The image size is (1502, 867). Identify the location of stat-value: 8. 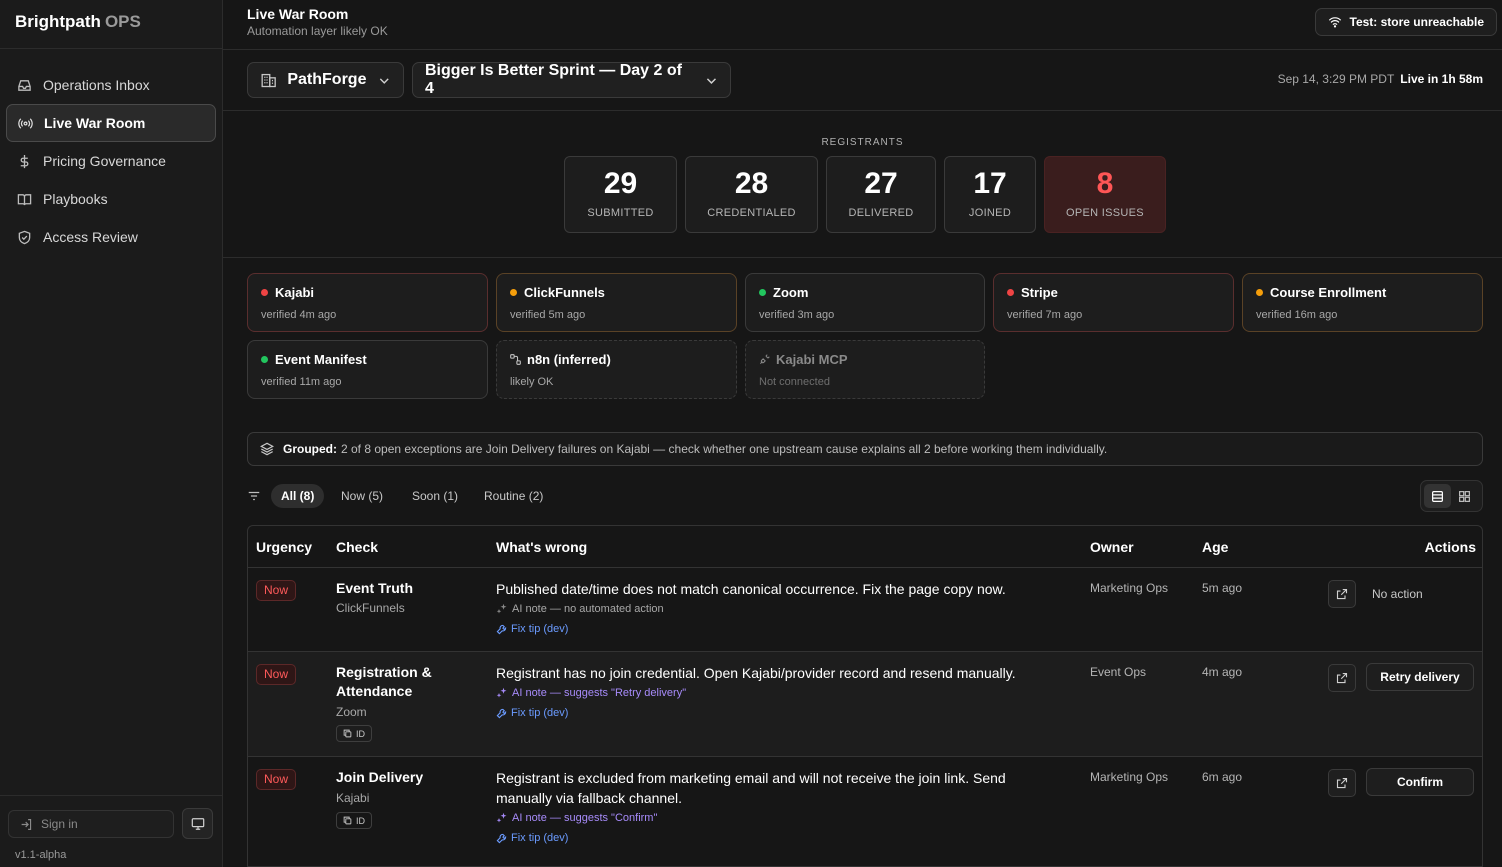
(1105, 183).